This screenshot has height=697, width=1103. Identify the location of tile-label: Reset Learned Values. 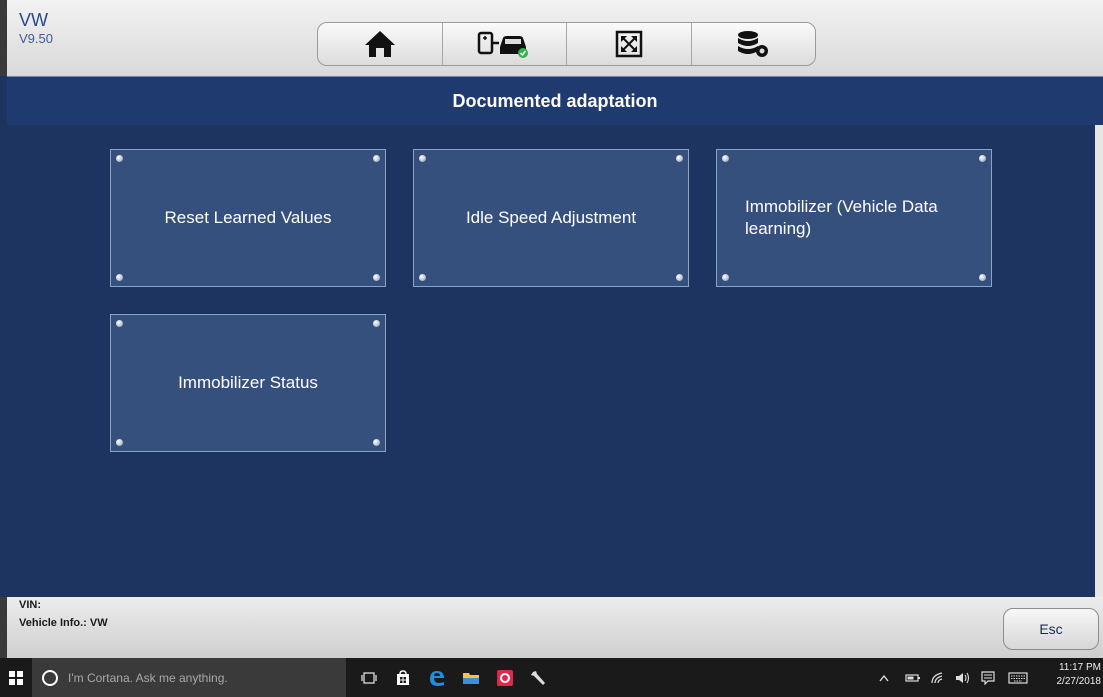
(248, 217).